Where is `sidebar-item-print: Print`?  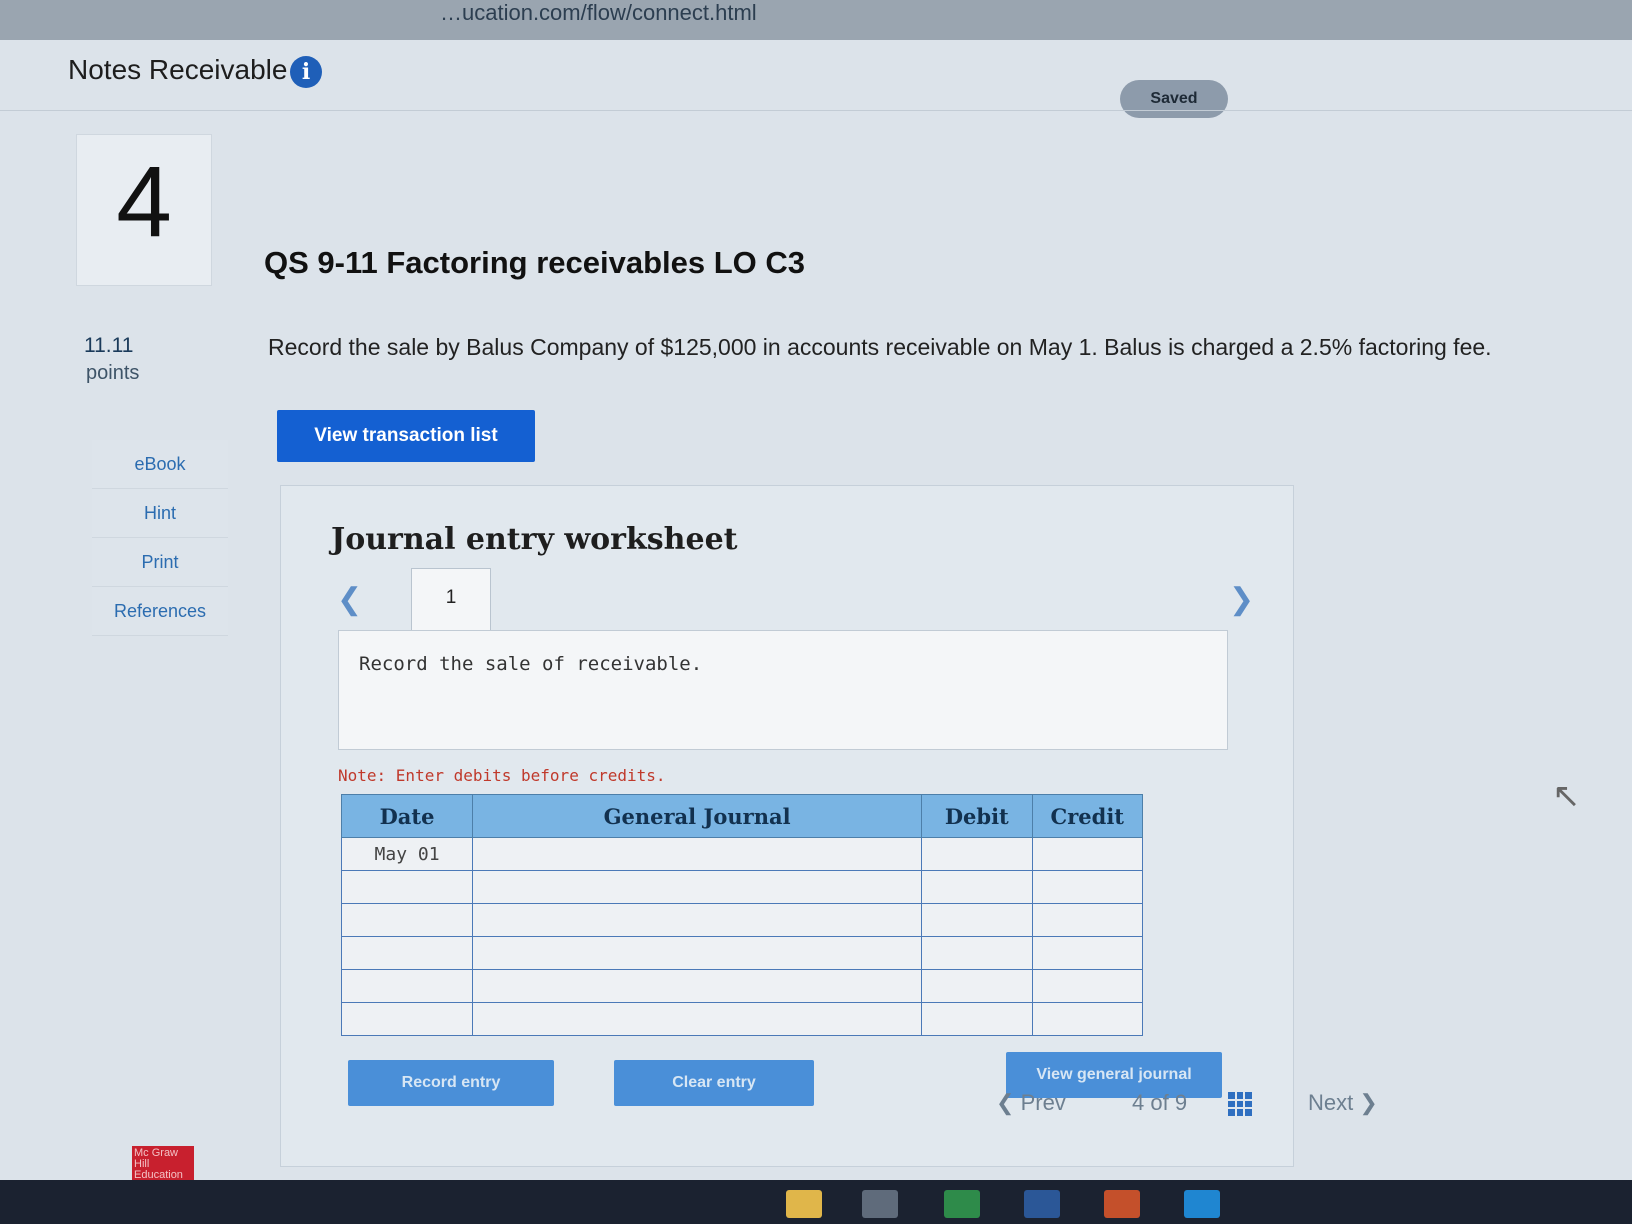
sidebar-item-print: Print is located at coordinates (160, 562).